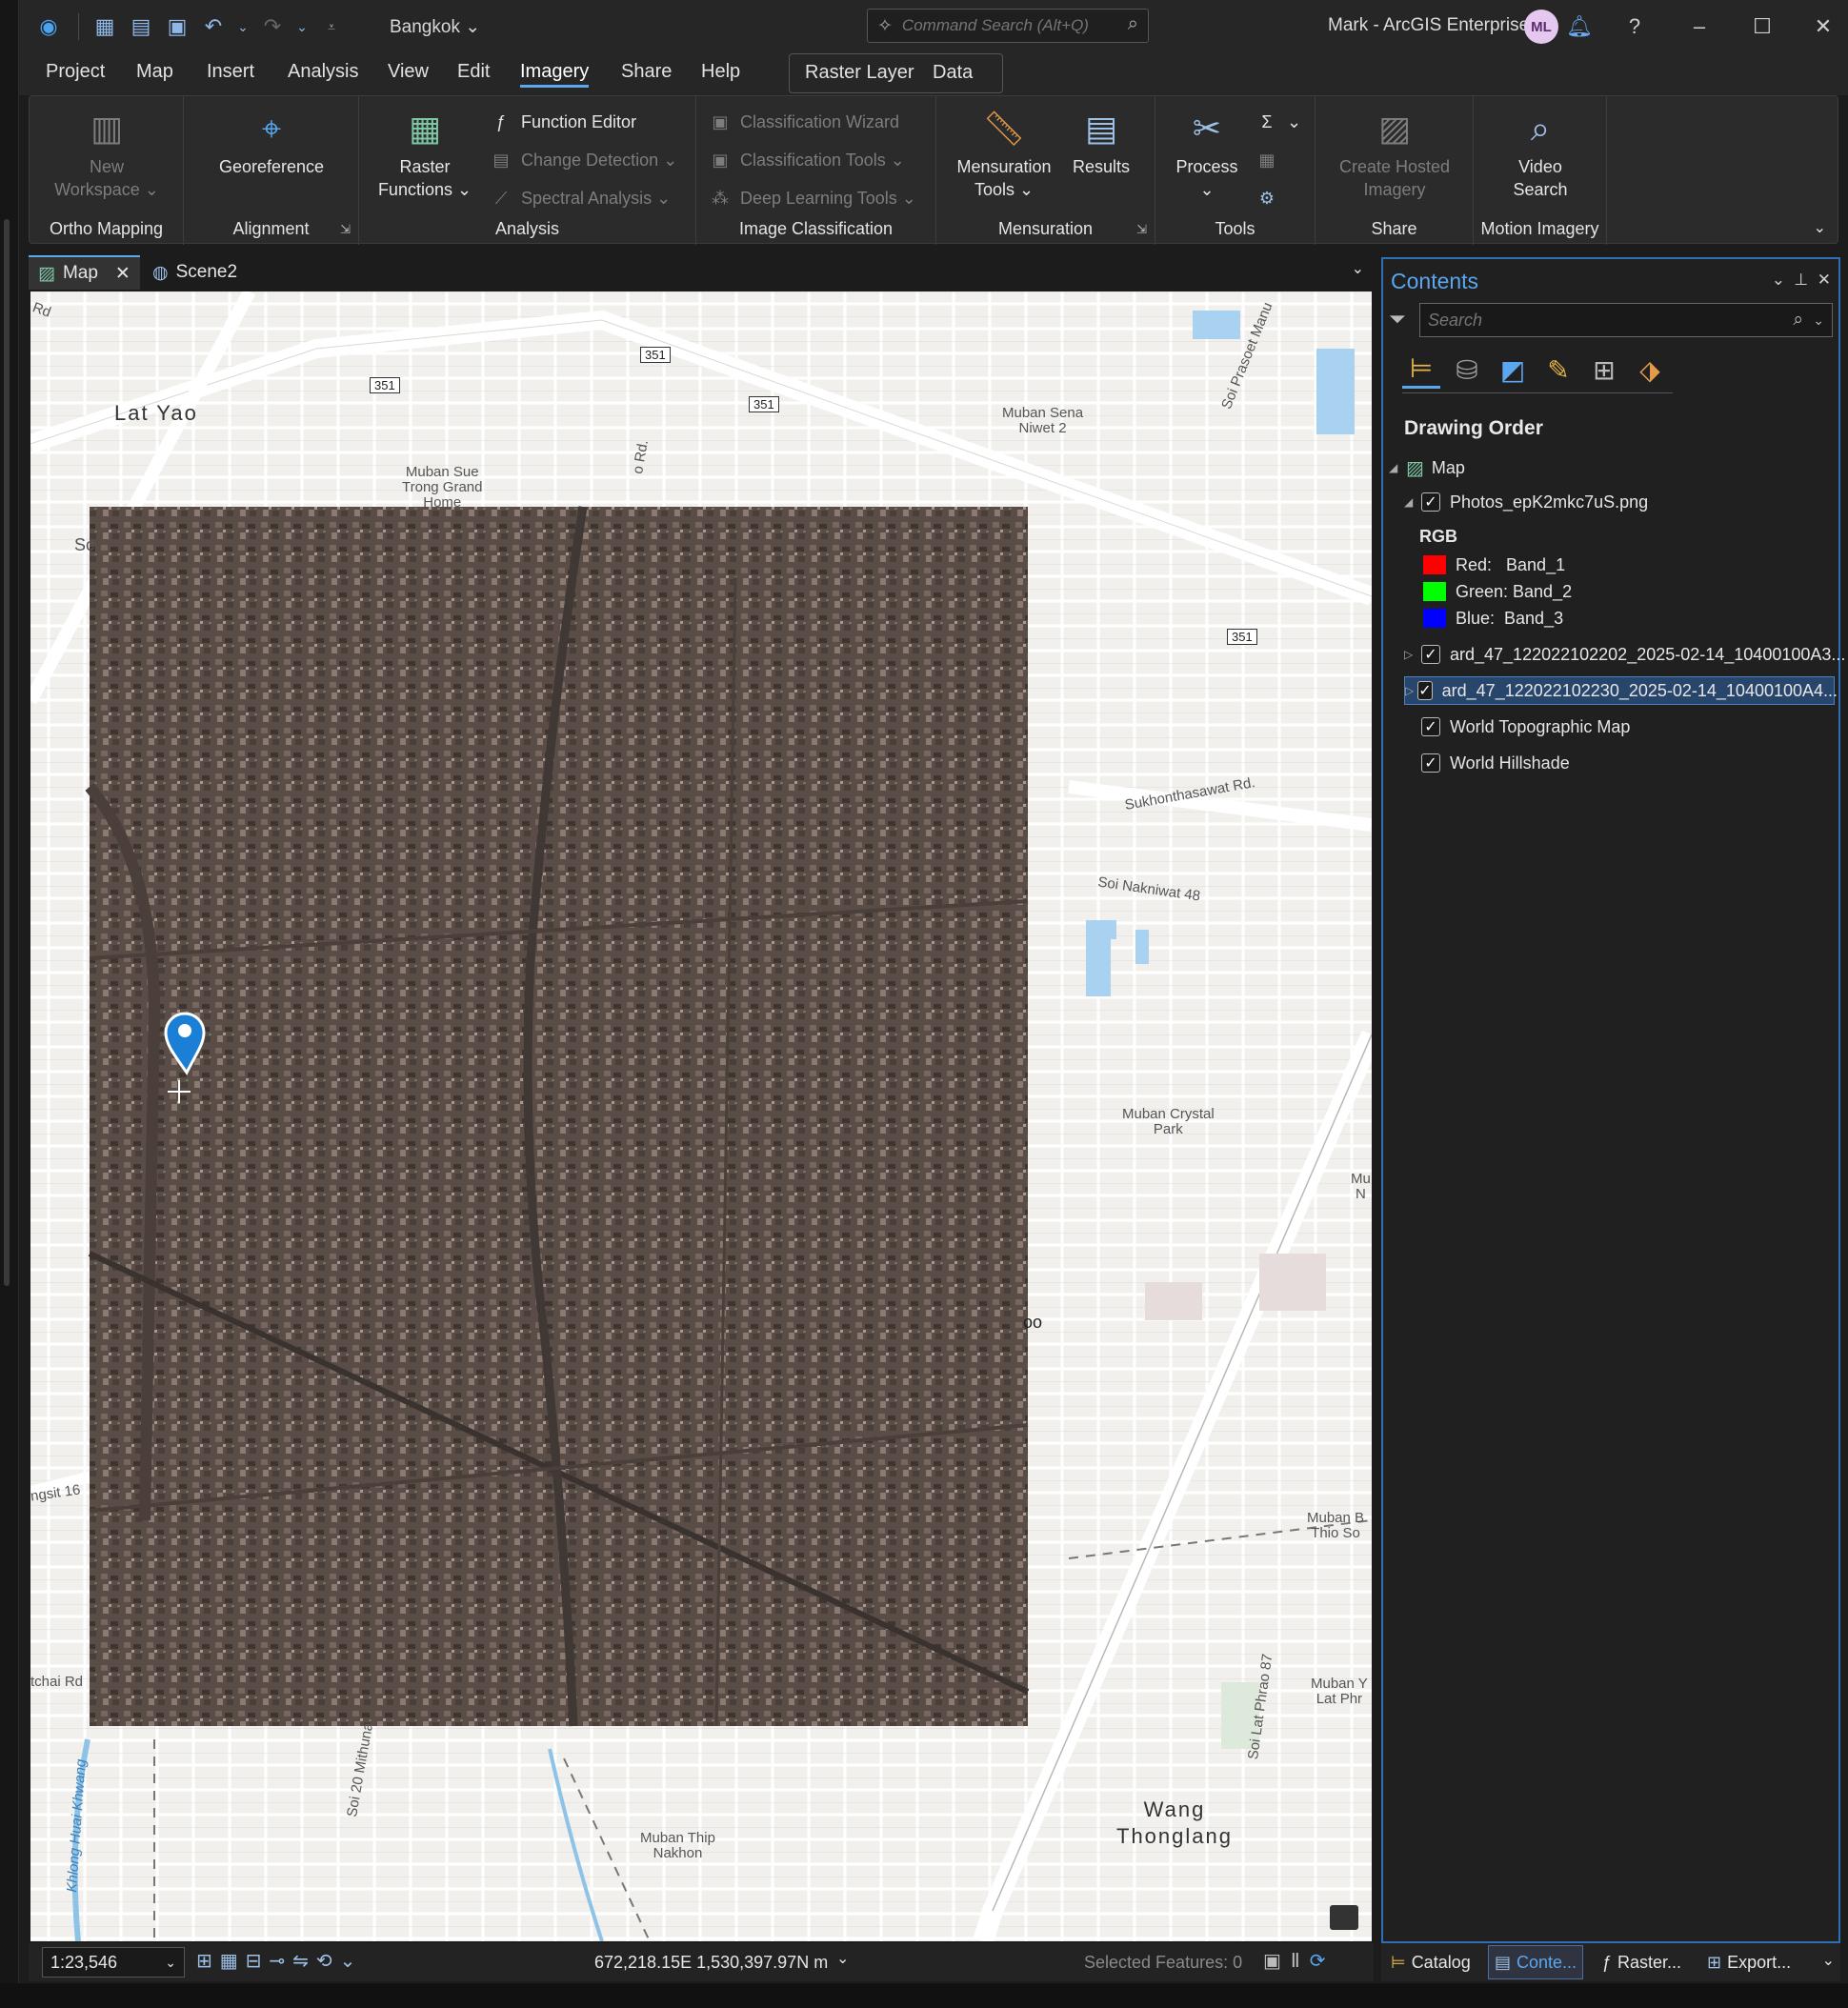 The width and height of the screenshot is (1848, 2008). I want to click on raster-functions-button: ▦ Raster Functions ⌄, so click(424, 152).